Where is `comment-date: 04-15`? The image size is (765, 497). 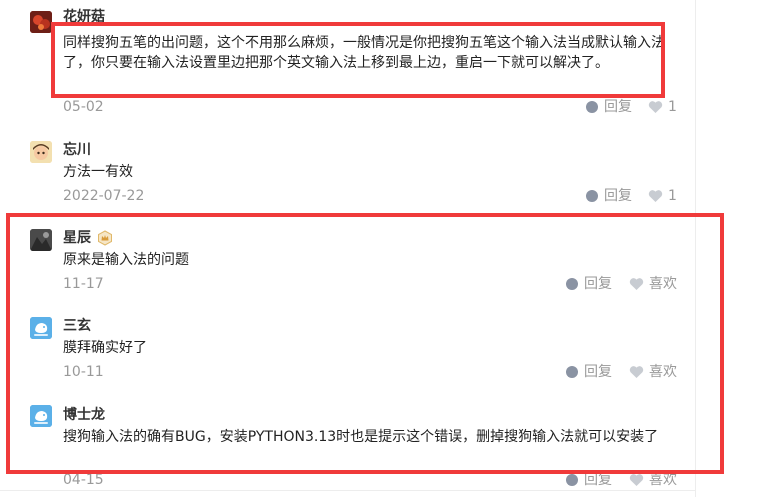
comment-date: 04-15 is located at coordinates (83, 480).